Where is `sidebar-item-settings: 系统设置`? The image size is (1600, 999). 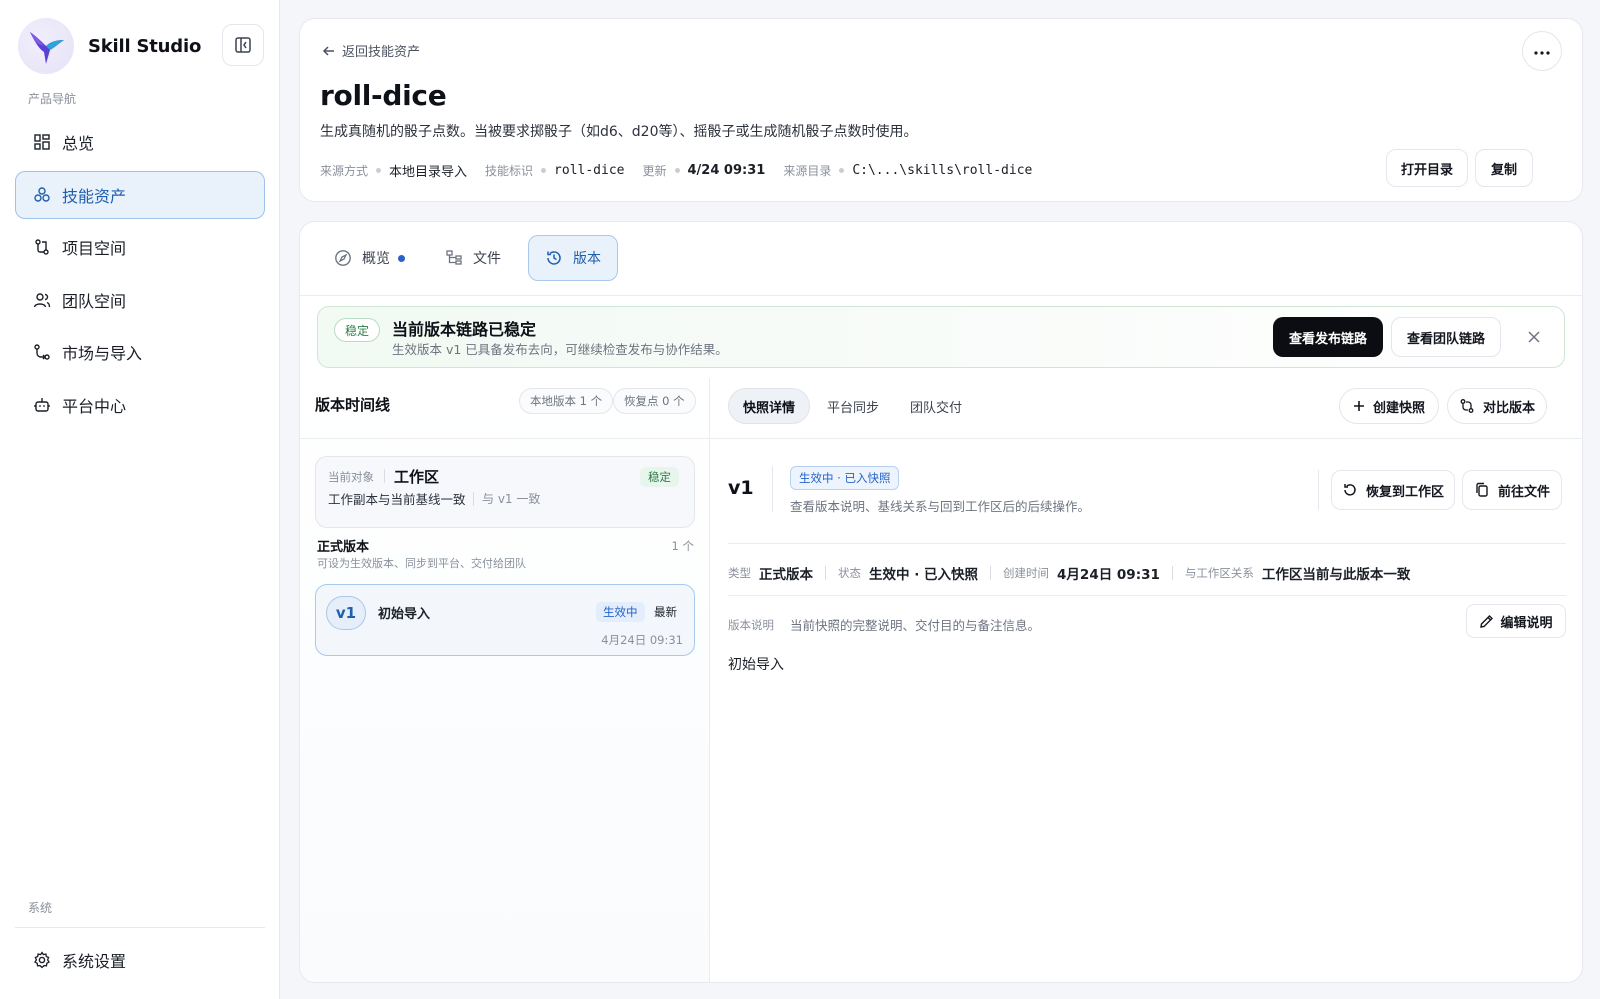
sidebar-item-settings: 系统设置 is located at coordinates (140, 960).